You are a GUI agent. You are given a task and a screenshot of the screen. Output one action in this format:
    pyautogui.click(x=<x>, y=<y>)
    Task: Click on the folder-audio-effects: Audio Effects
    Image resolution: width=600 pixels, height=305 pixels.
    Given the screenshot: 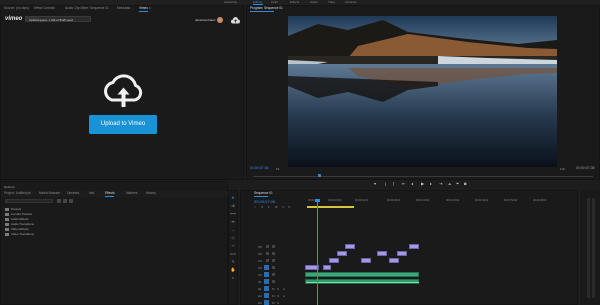 What is the action you would take?
    pyautogui.click(x=17, y=219)
    